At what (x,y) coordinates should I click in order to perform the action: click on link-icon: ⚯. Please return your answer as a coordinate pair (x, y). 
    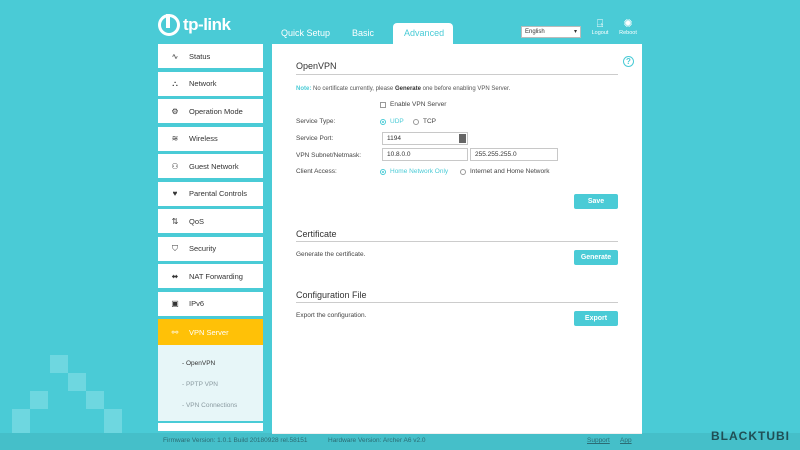
    Looking at the image, I should click on (175, 332).